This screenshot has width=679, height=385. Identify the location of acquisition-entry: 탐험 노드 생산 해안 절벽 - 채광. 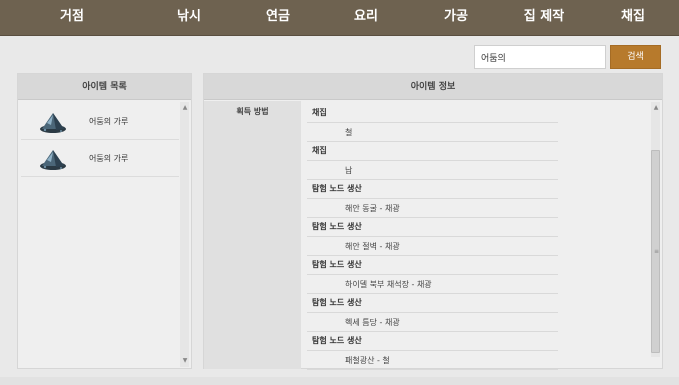
(432, 237).